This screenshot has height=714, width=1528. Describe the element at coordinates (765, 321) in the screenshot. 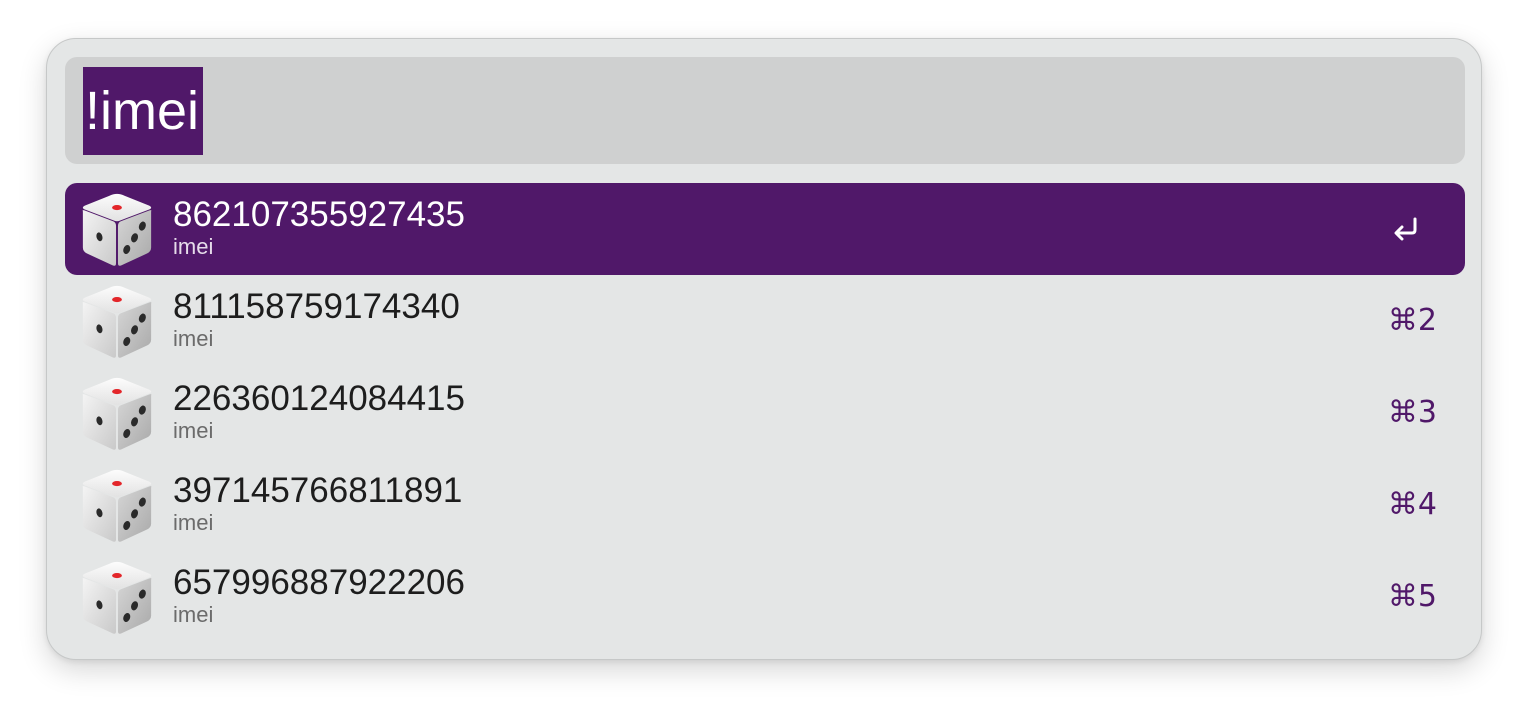

I see `result-item: 811158759174340 imei ⌘2` at that location.